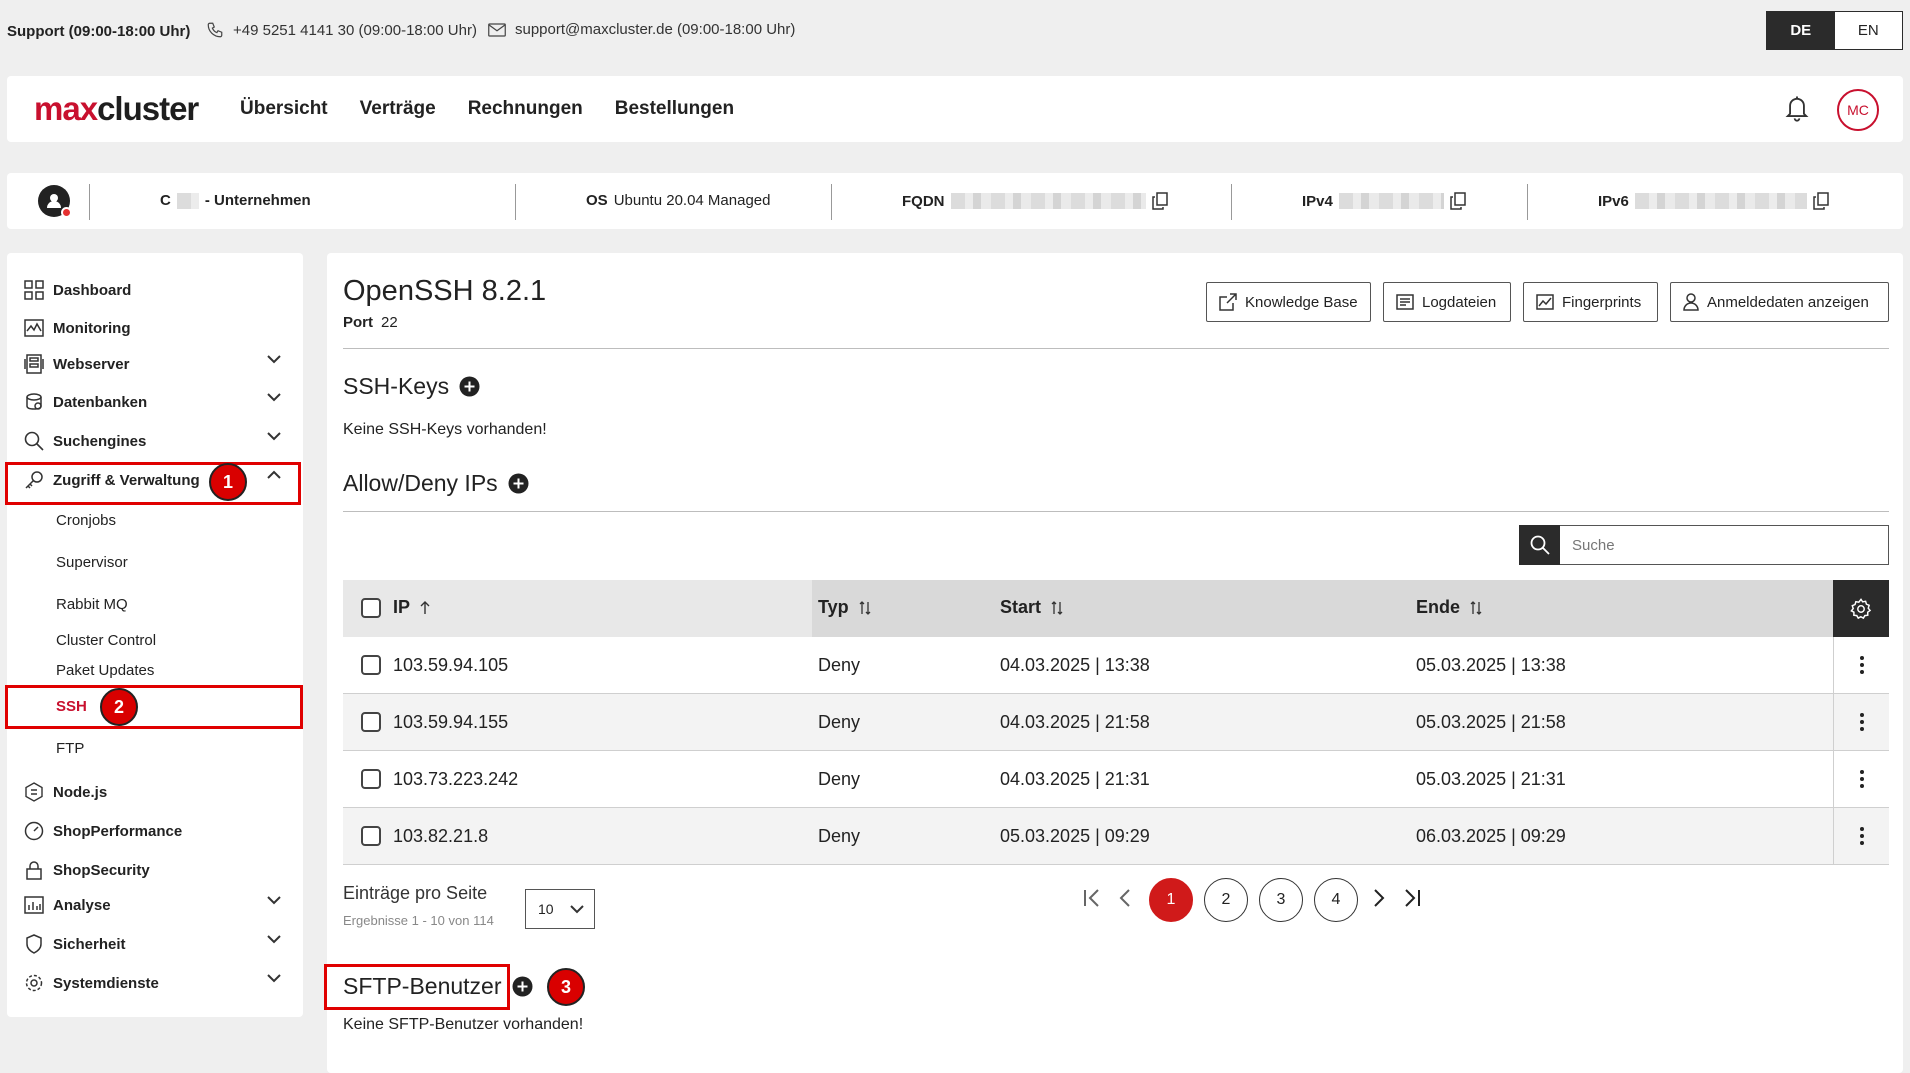  Describe the element at coordinates (1449, 607) in the screenshot. I see `column-header-ende: Ende` at that location.